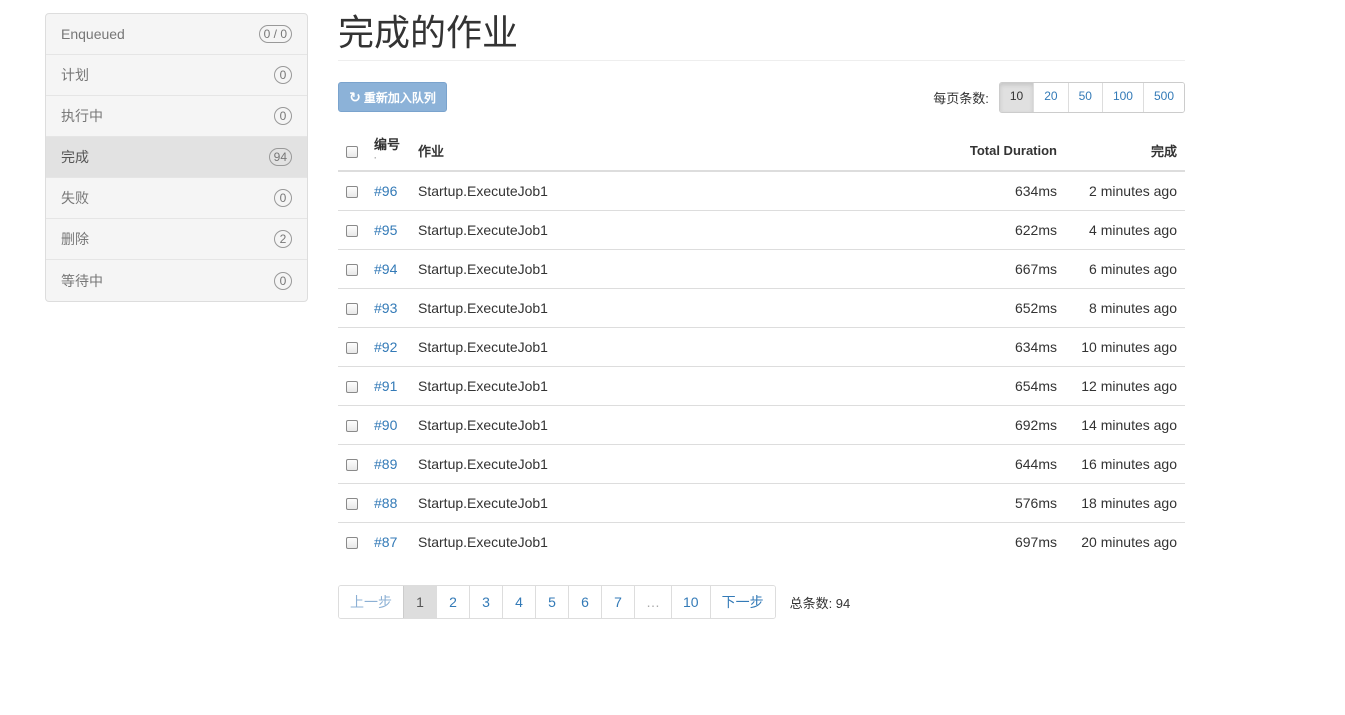 The image size is (1345, 715). I want to click on job-id-link: #91, so click(385, 386).